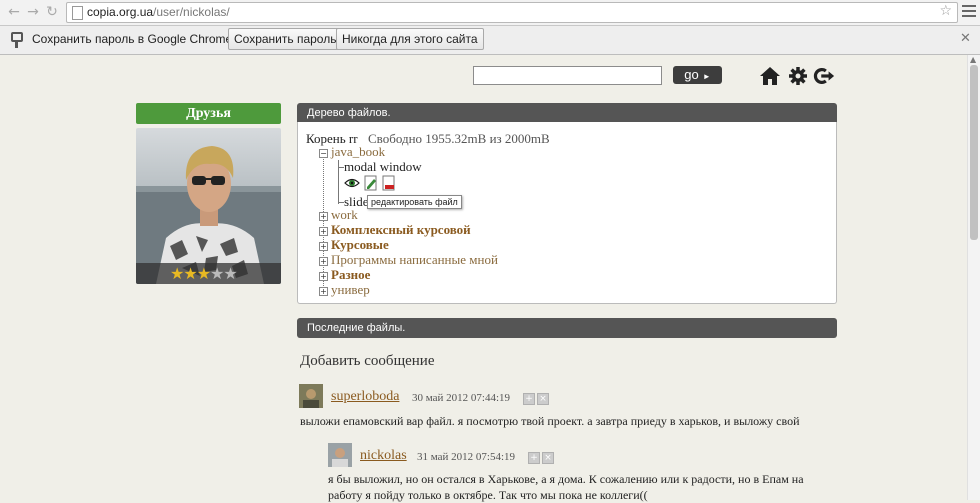 This screenshot has height=503, width=980. Describe the element at coordinates (691, 74) in the screenshot. I see `go-label: go` at that location.